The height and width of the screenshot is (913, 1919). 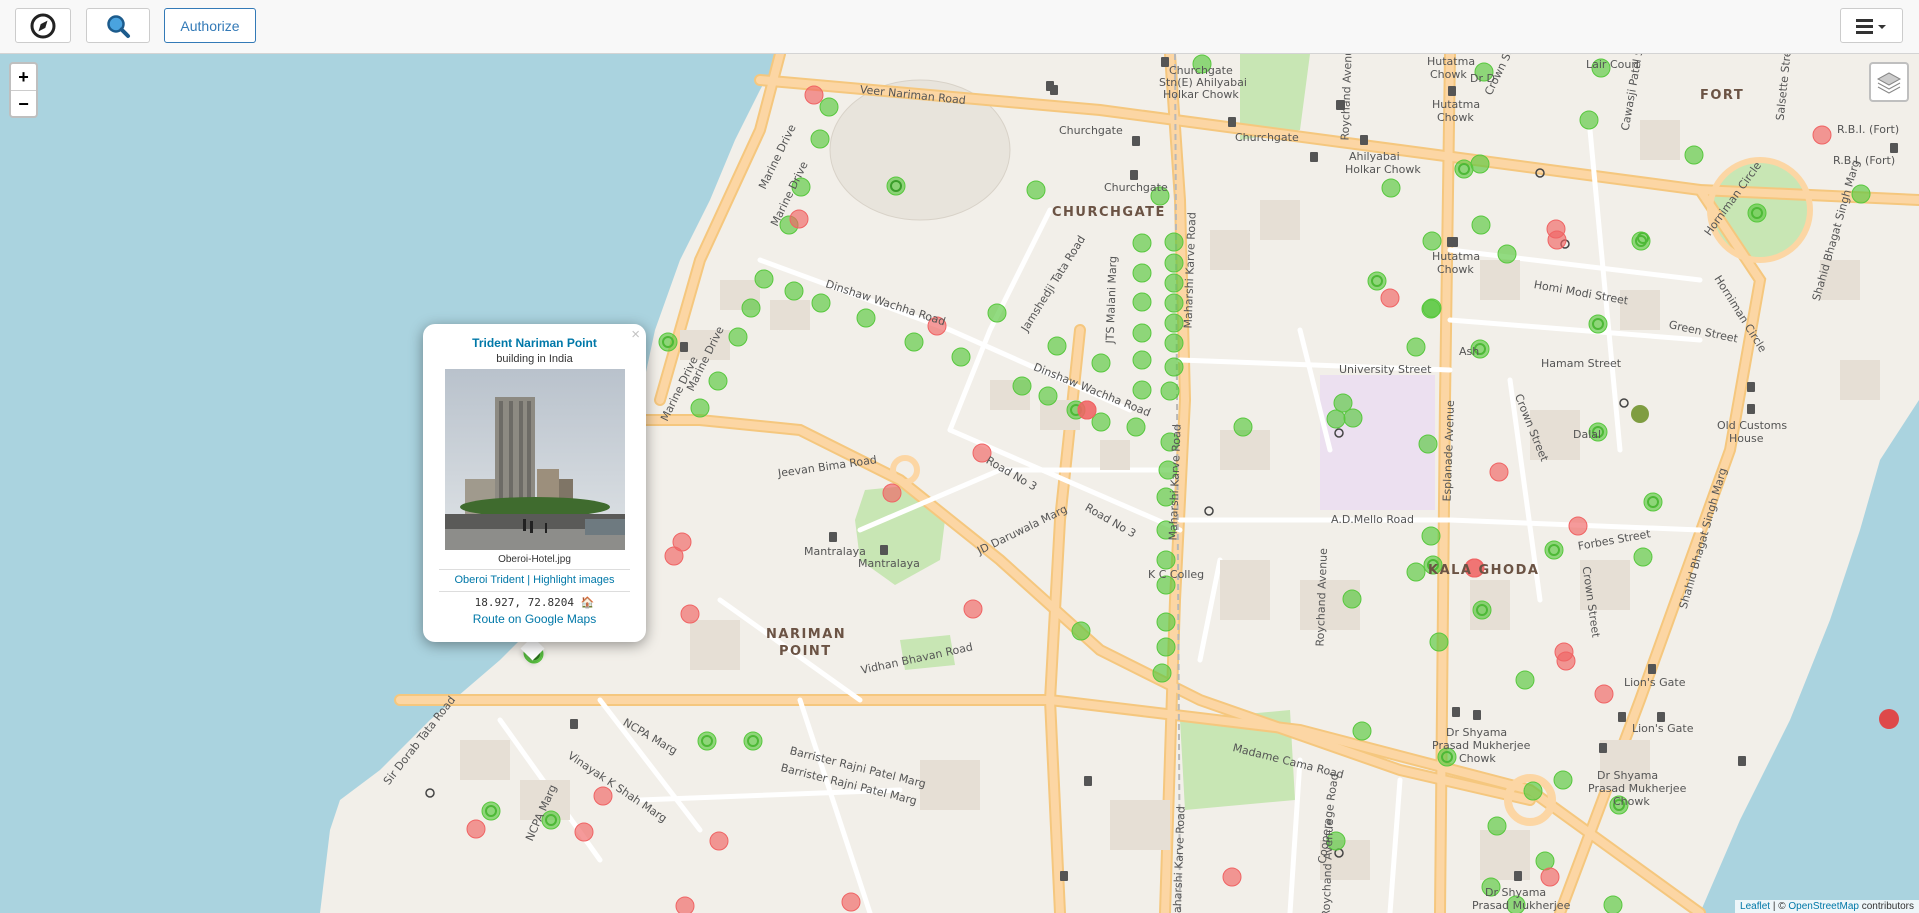 I want to click on zoom-control: + −, so click(x=23, y=90).